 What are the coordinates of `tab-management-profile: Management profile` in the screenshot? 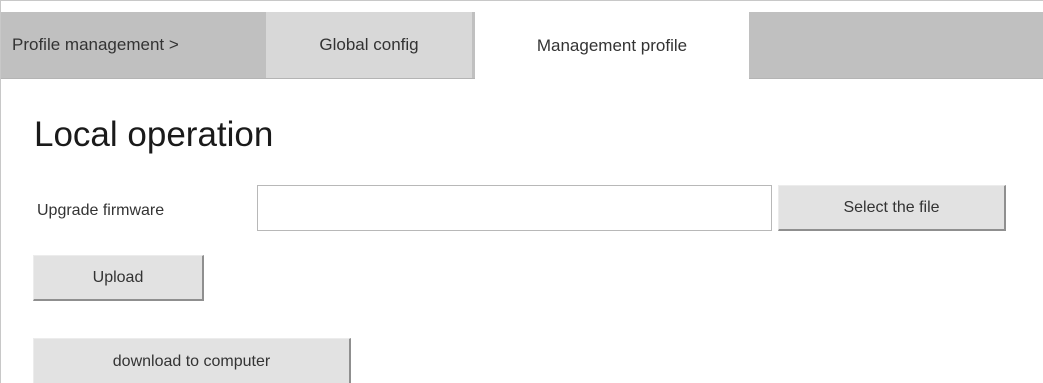 It's located at (612, 45).